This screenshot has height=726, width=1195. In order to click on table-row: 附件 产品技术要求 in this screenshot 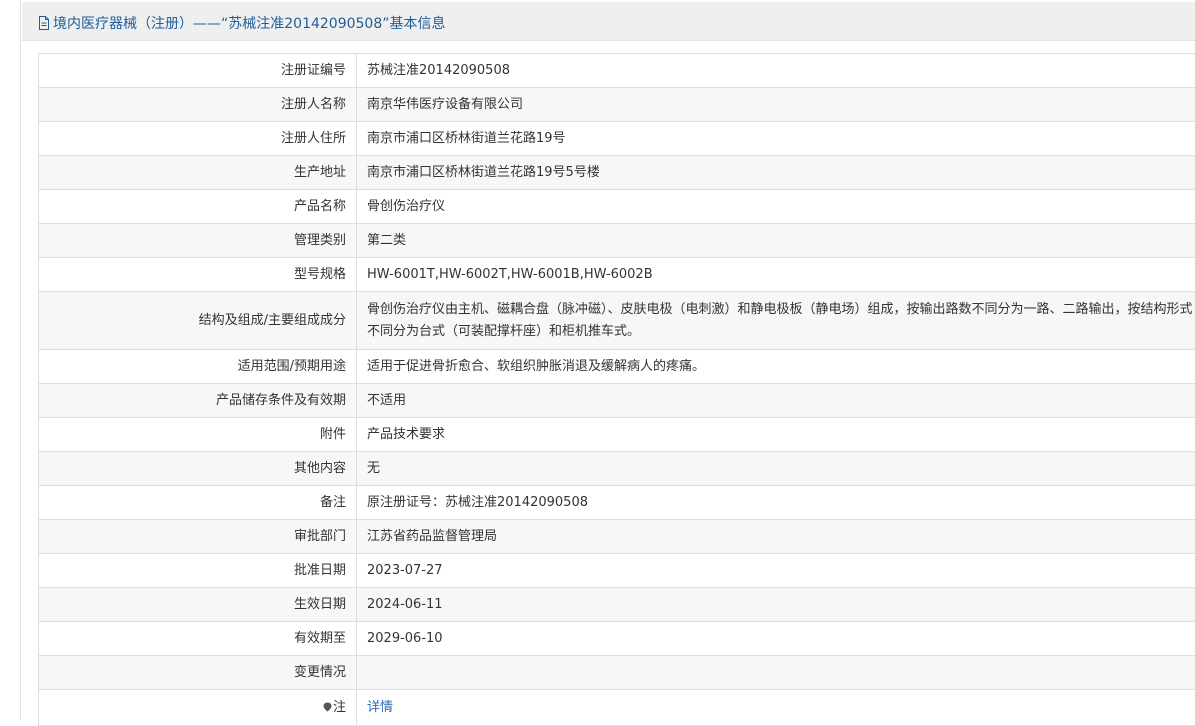, I will do `click(617, 435)`.